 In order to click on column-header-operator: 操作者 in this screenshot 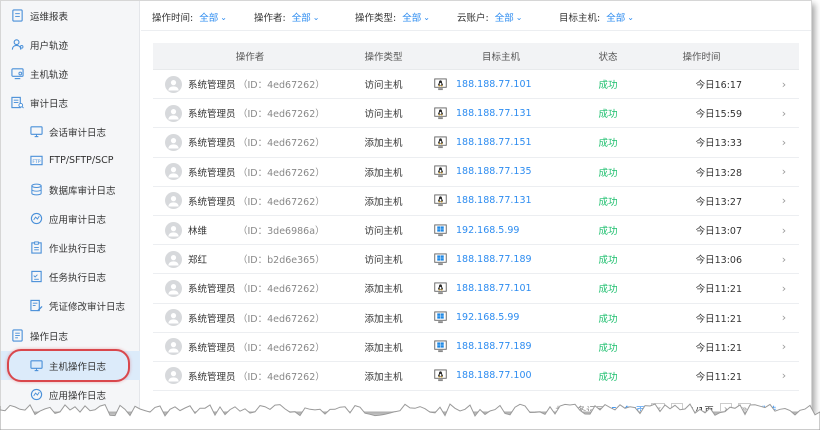, I will do `click(250, 56)`.